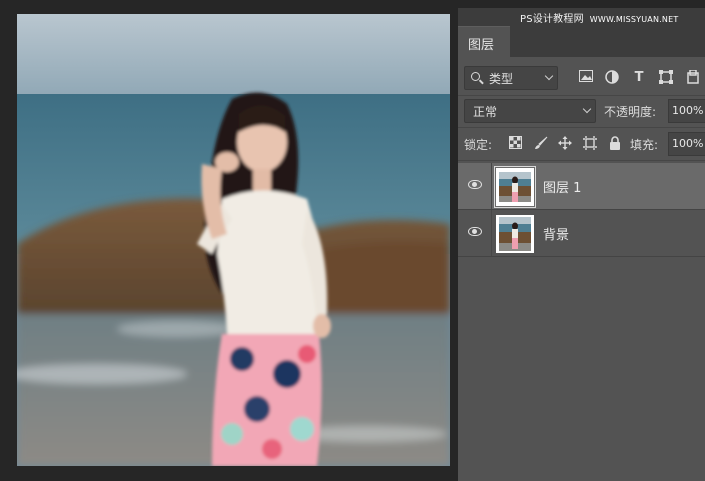 The image size is (705, 481). What do you see at coordinates (481, 45) in the screenshot?
I see `tab-layers-label: 图层` at bounding box center [481, 45].